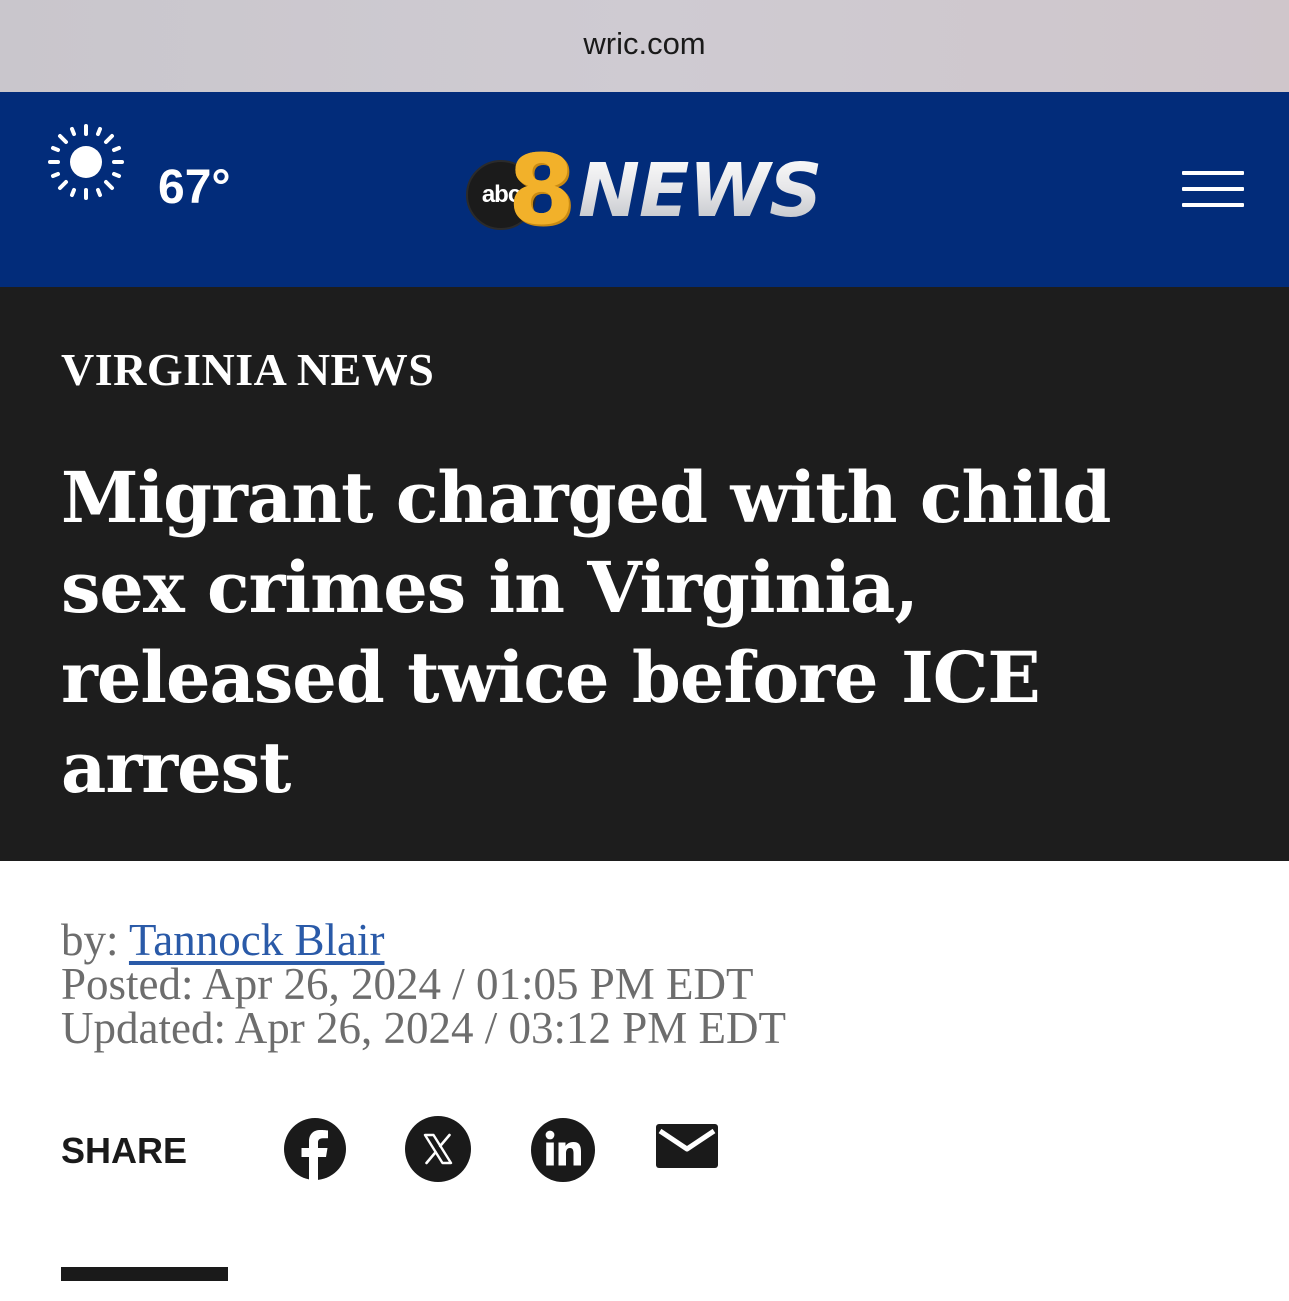 The height and width of the screenshot is (1301, 1289). Describe the element at coordinates (257, 940) in the screenshot. I see `author-link: Tannock Blair` at that location.